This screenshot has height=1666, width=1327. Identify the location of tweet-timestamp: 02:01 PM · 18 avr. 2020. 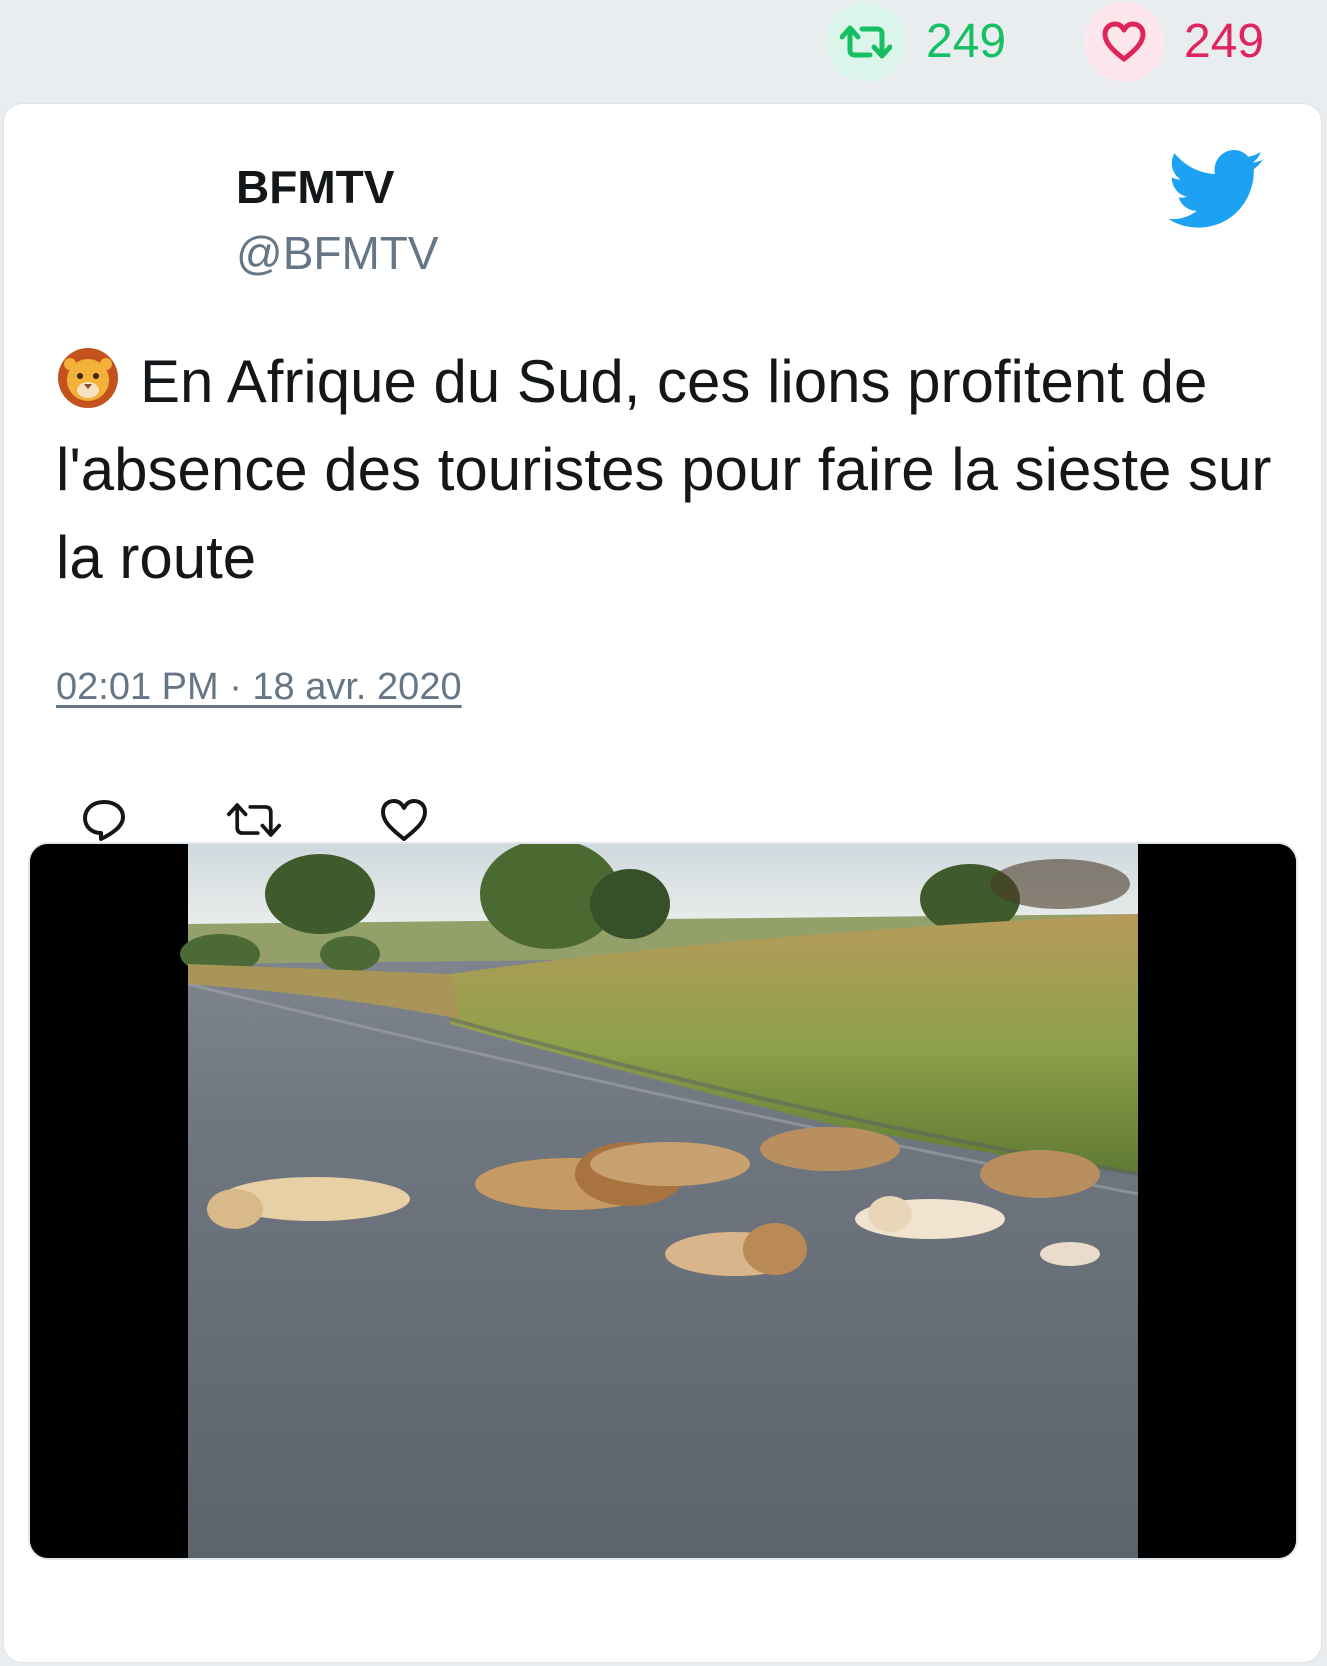
(259, 687).